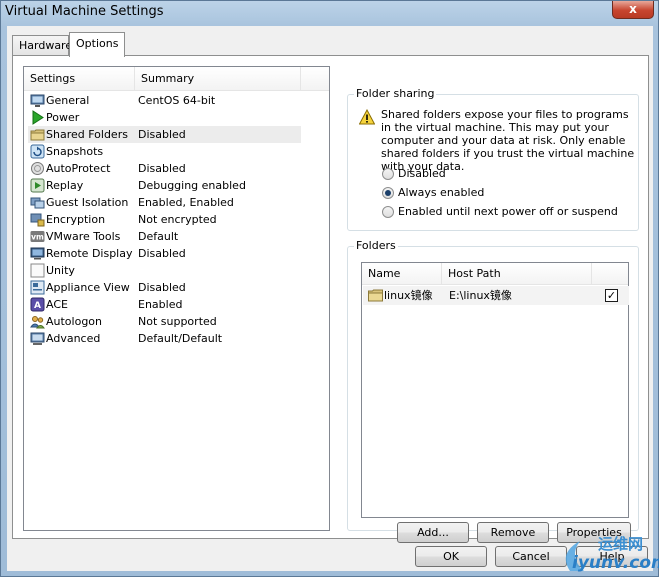 The image size is (659, 577). I want to click on list-item-autoprotect: AutoProtect Disabled, so click(164, 168).